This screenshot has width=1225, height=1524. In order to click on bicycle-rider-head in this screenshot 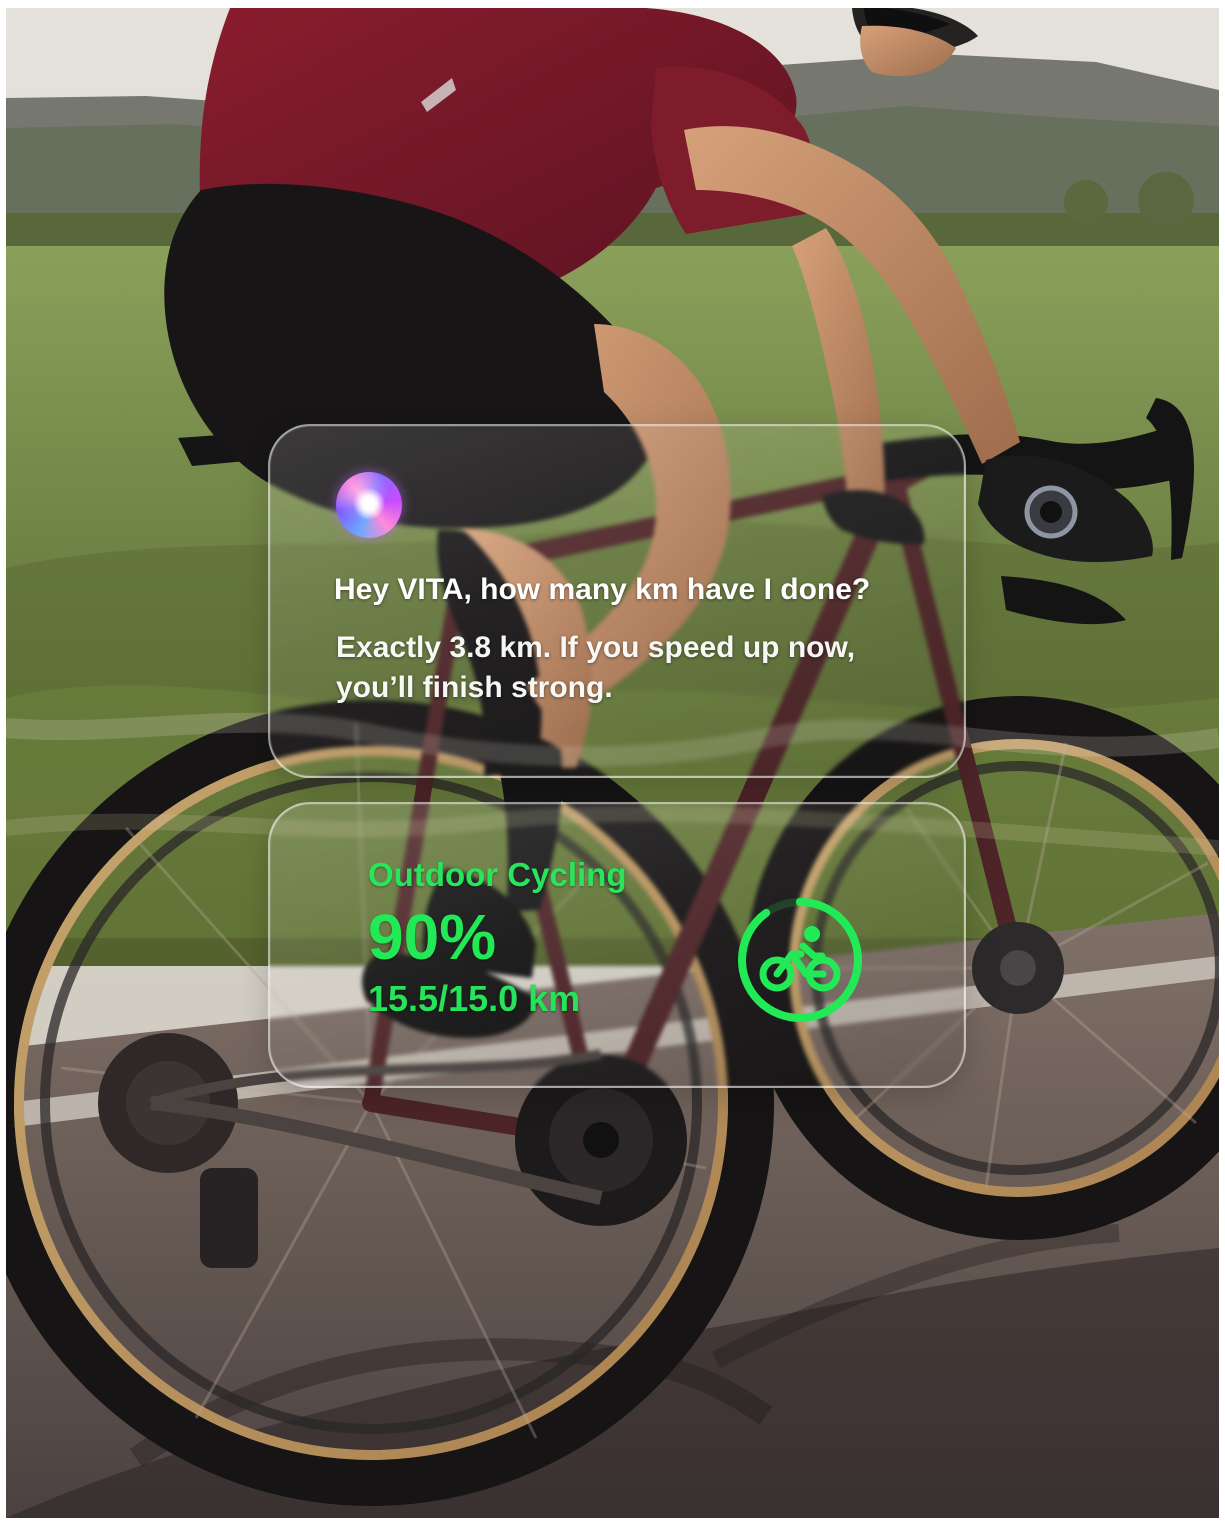, I will do `click(812, 934)`.